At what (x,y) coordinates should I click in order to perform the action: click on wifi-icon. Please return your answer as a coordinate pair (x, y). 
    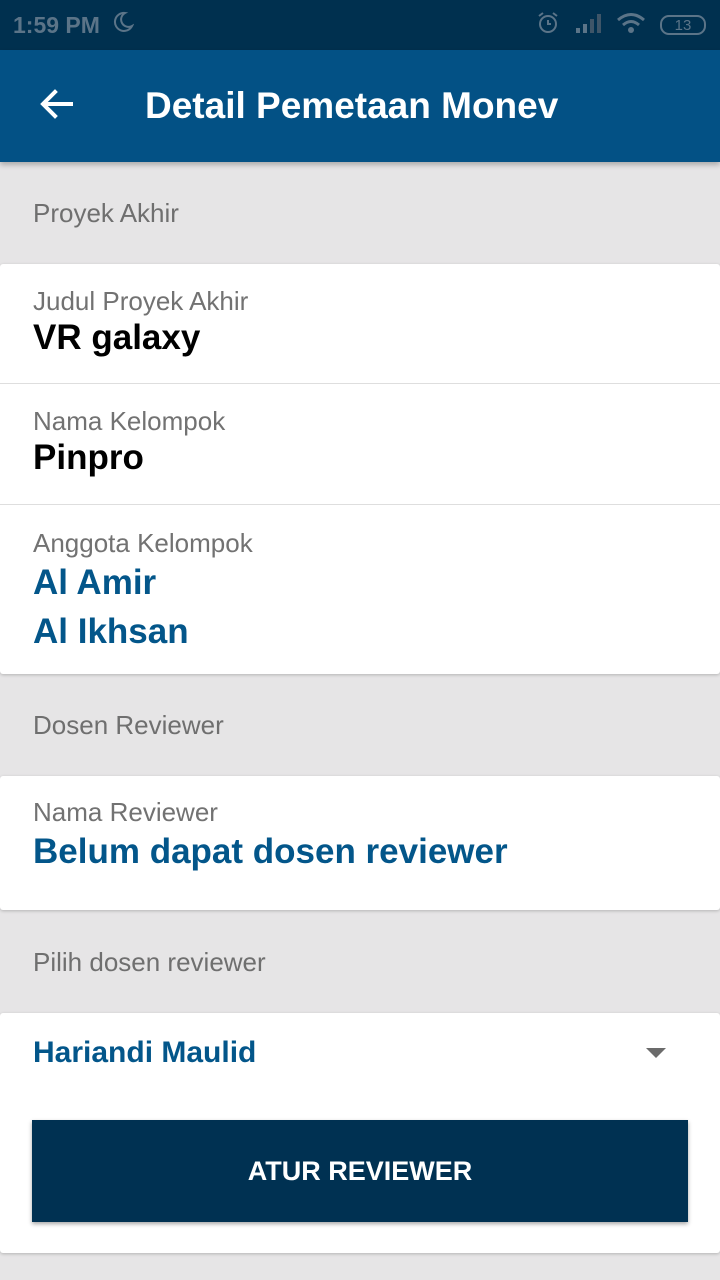
    Looking at the image, I should click on (631, 25).